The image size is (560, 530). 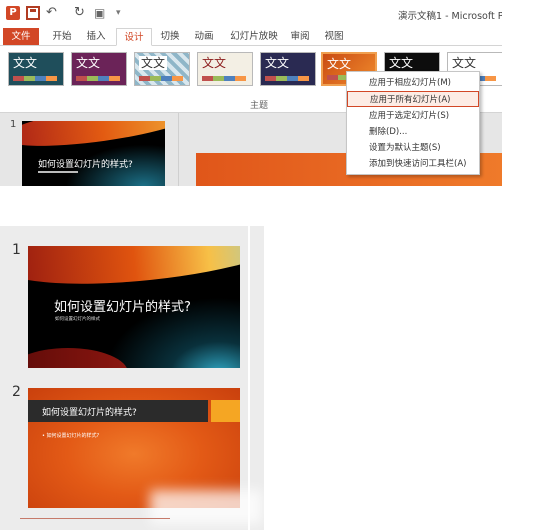 I want to click on footer-line, so click(x=95, y=518).